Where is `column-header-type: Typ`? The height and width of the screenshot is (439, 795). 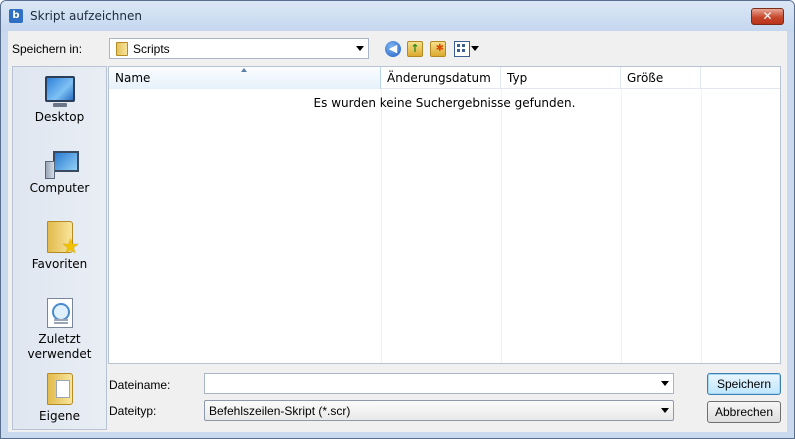
column-header-type: Typ is located at coordinates (561, 78).